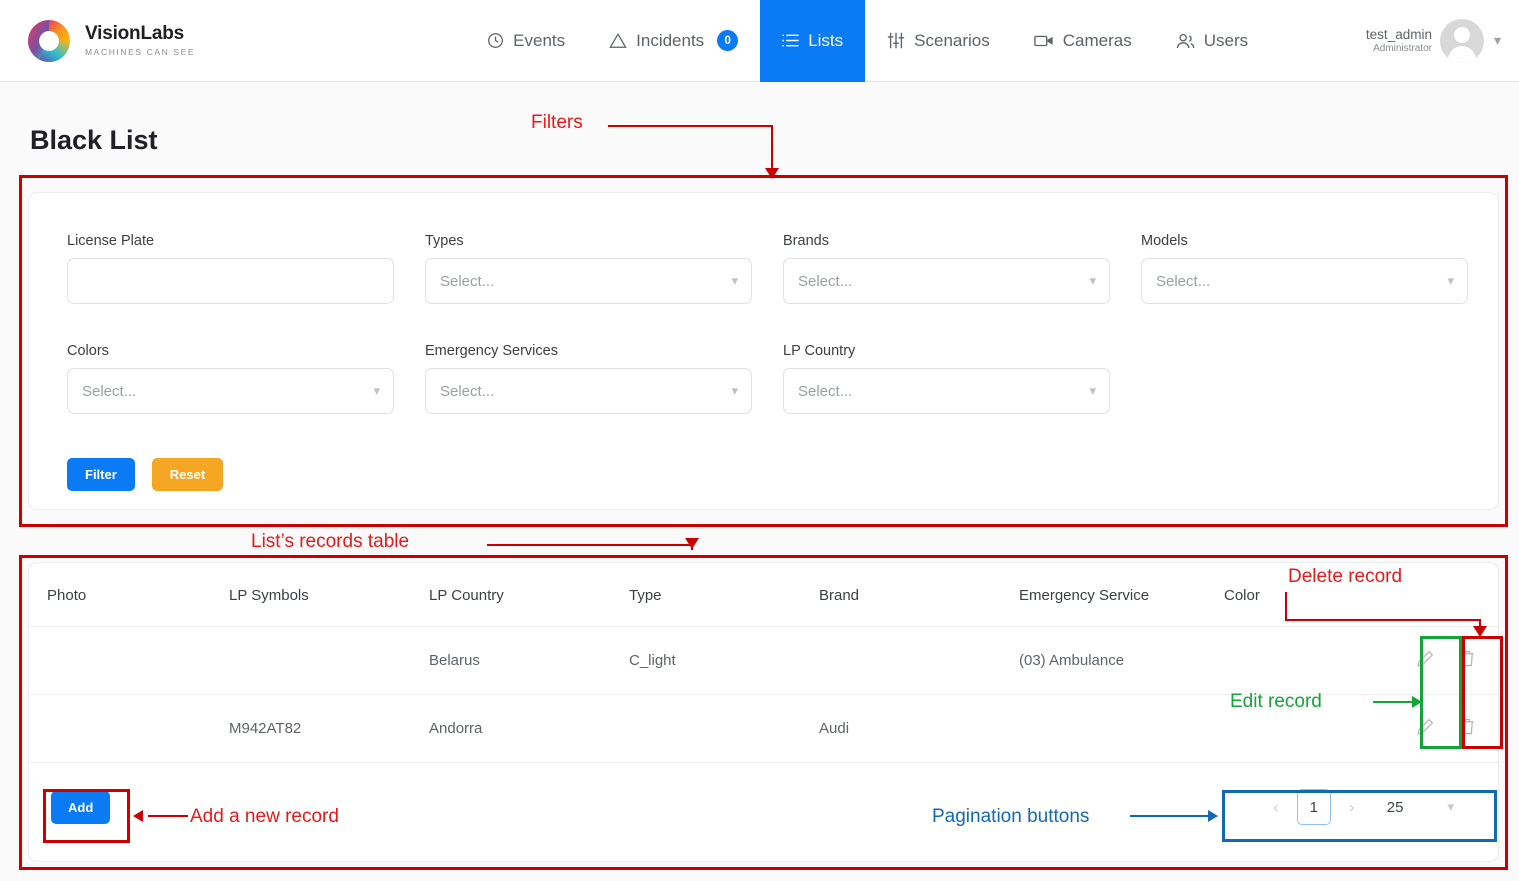  Describe the element at coordinates (1402, 48) in the screenshot. I see `user-role: Administrator` at that location.